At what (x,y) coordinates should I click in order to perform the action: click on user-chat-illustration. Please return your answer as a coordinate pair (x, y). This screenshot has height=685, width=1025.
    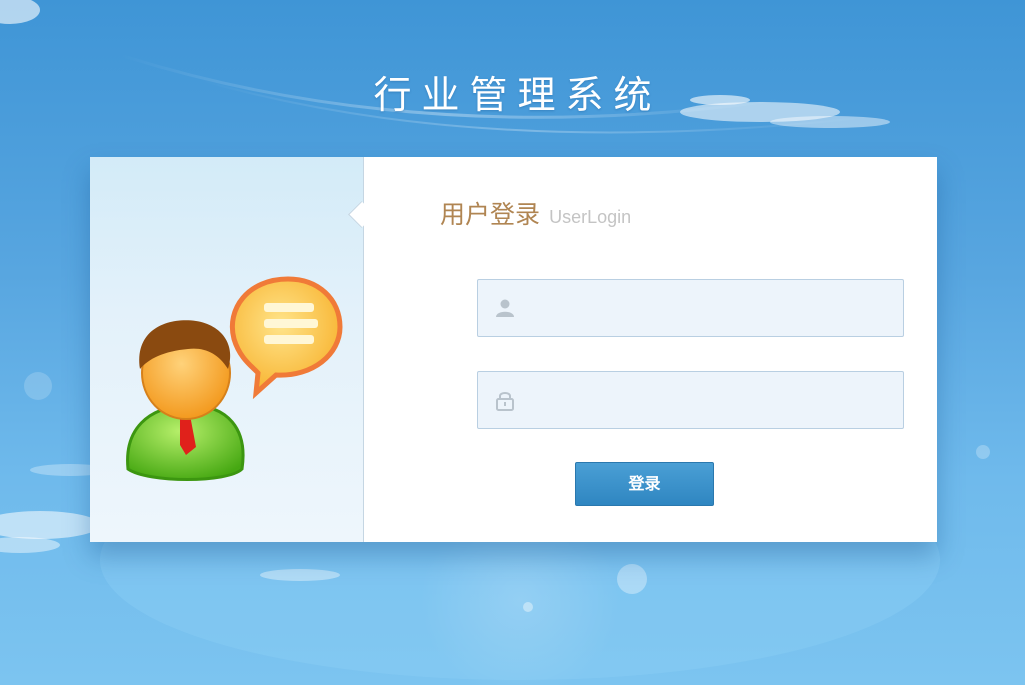
    Looking at the image, I should click on (234, 378).